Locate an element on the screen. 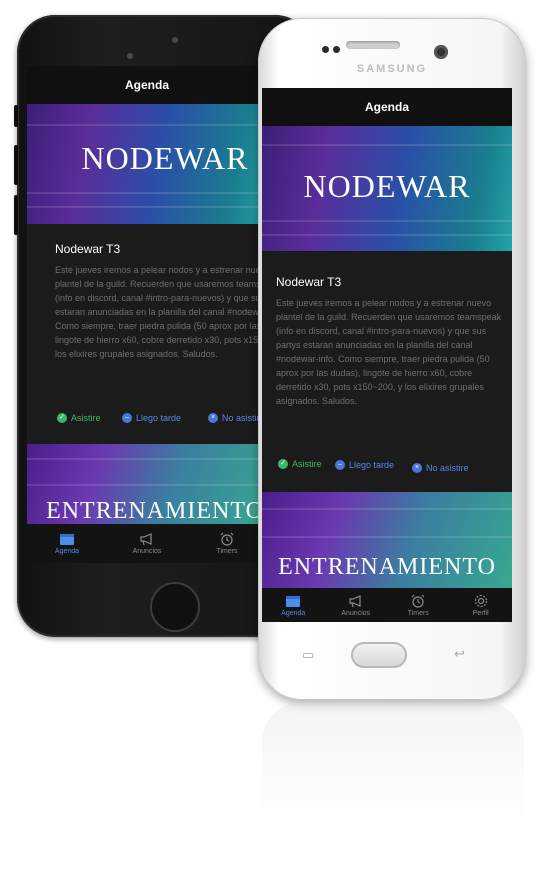  earpiece-speaker is located at coordinates (373, 45).